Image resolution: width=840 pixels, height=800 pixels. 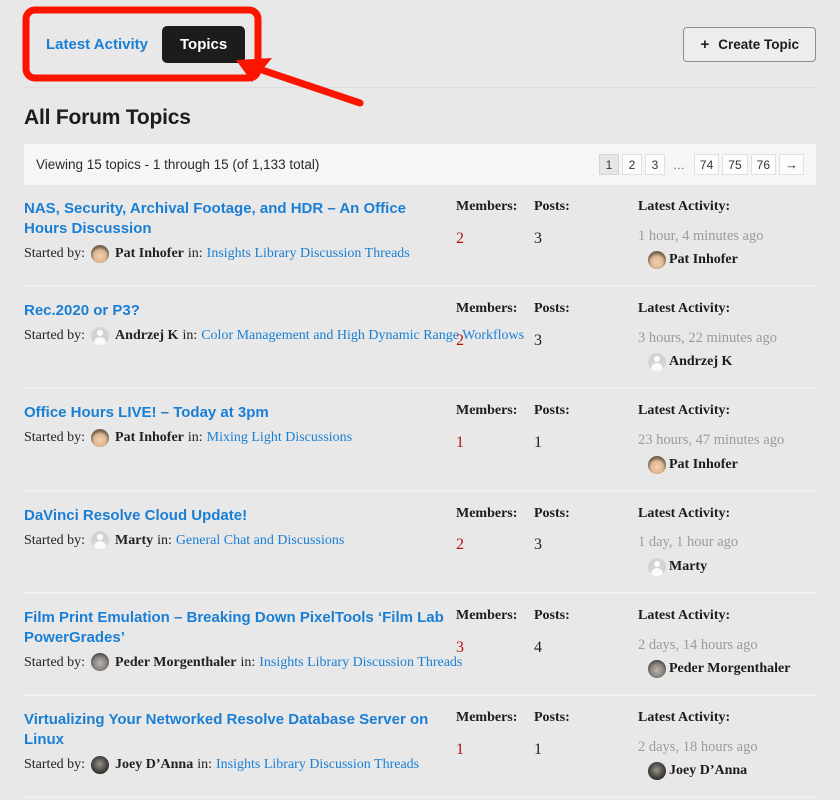 I want to click on latest-activity-username: Andrzej K, so click(x=700, y=362).